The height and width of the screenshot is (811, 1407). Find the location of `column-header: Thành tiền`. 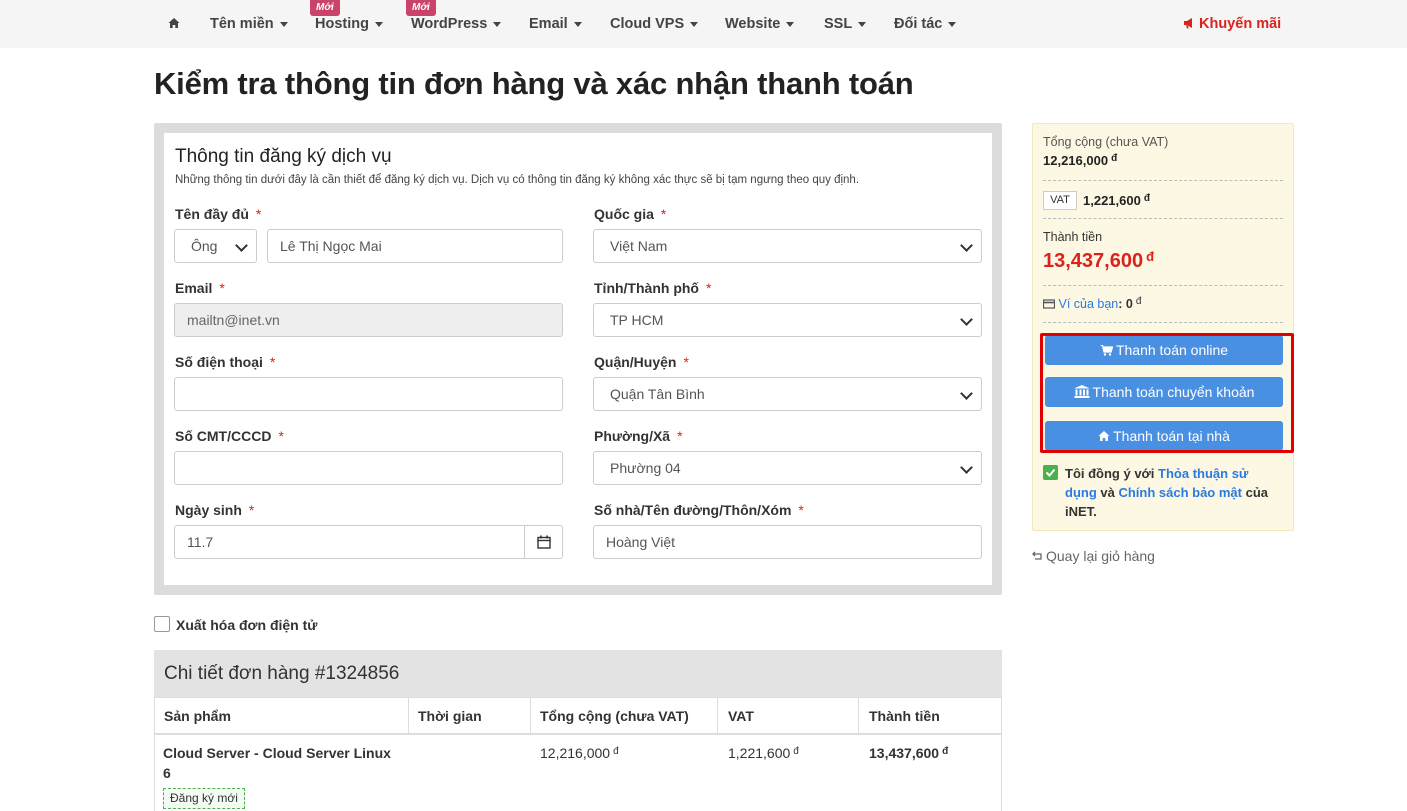

column-header: Thành tiền is located at coordinates (904, 716).